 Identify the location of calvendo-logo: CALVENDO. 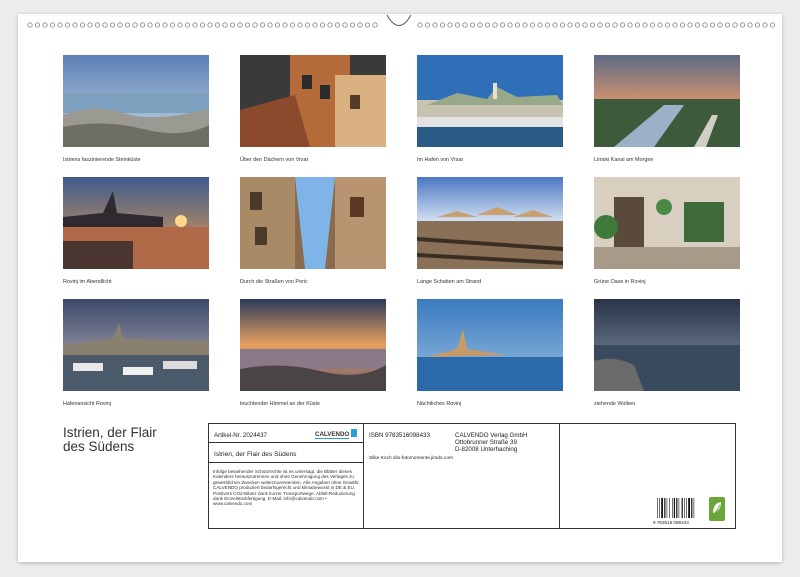
(336, 433).